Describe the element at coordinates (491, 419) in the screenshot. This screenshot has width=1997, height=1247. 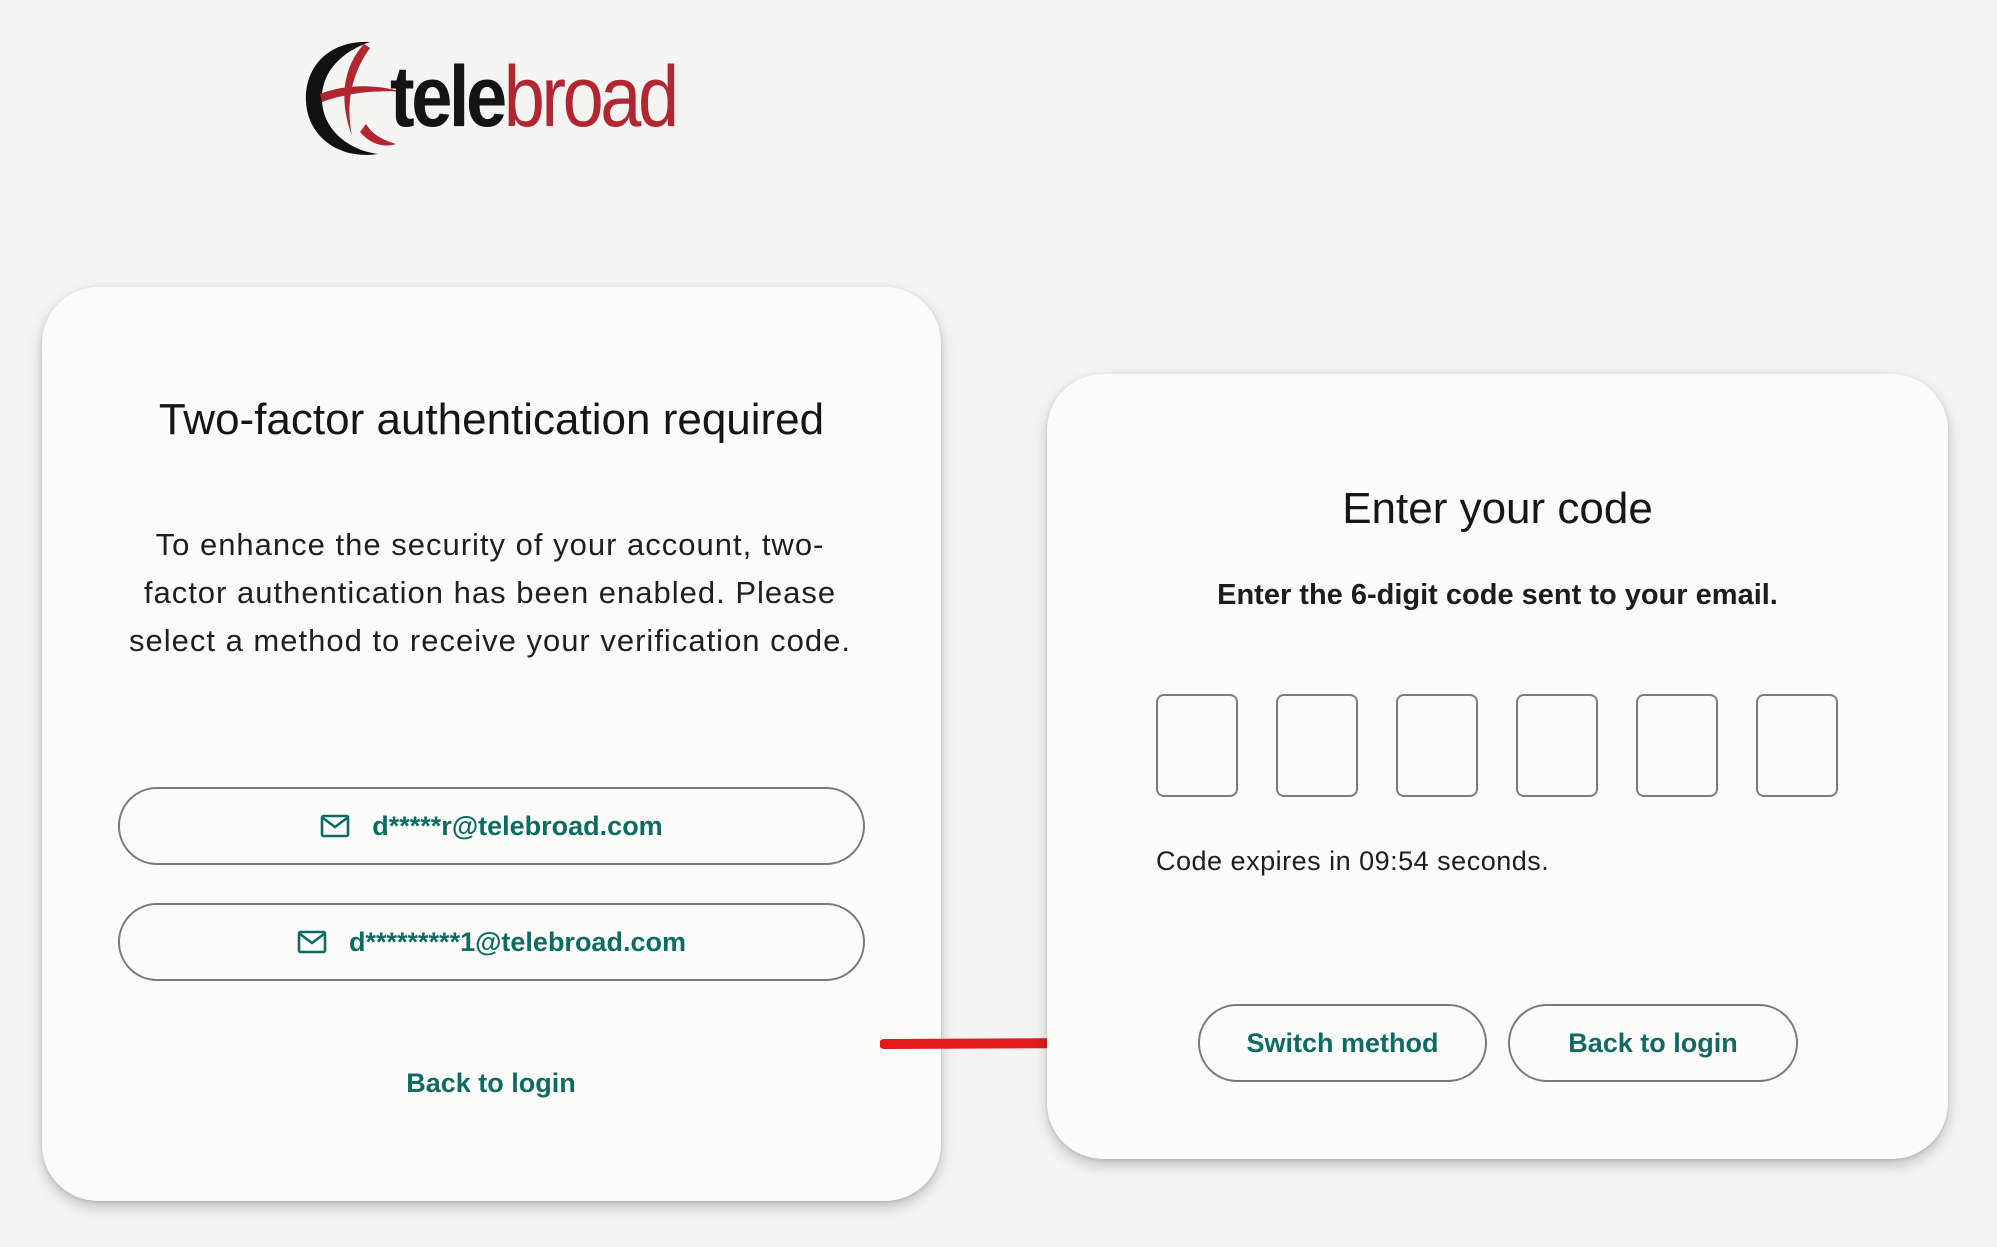
I see `select-method-title: Two-factor authentication required` at that location.